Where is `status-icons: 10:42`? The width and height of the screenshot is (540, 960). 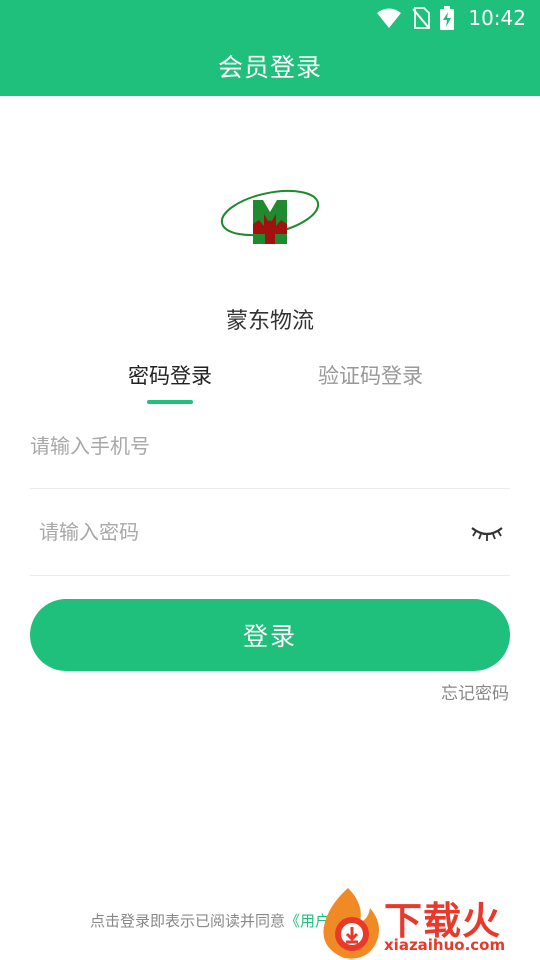
status-icons: 10:42 is located at coordinates (451, 18).